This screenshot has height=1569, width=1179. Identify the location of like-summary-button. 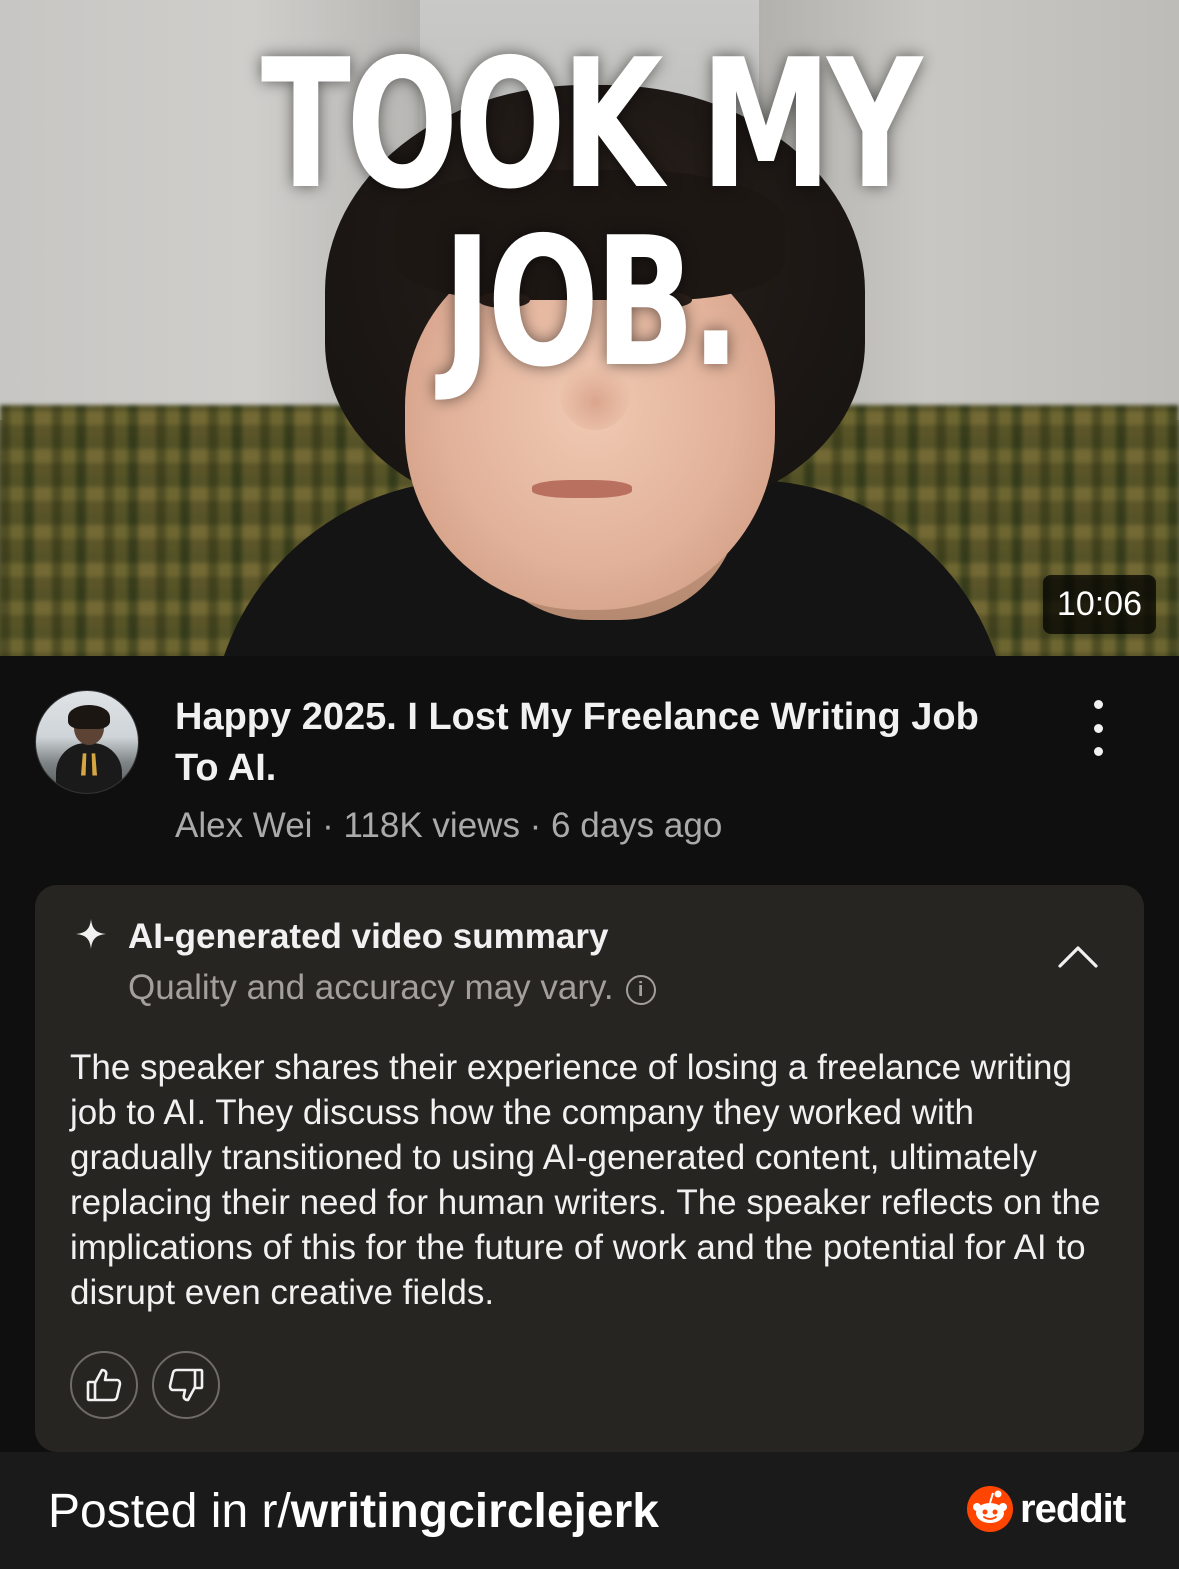
(104, 1385).